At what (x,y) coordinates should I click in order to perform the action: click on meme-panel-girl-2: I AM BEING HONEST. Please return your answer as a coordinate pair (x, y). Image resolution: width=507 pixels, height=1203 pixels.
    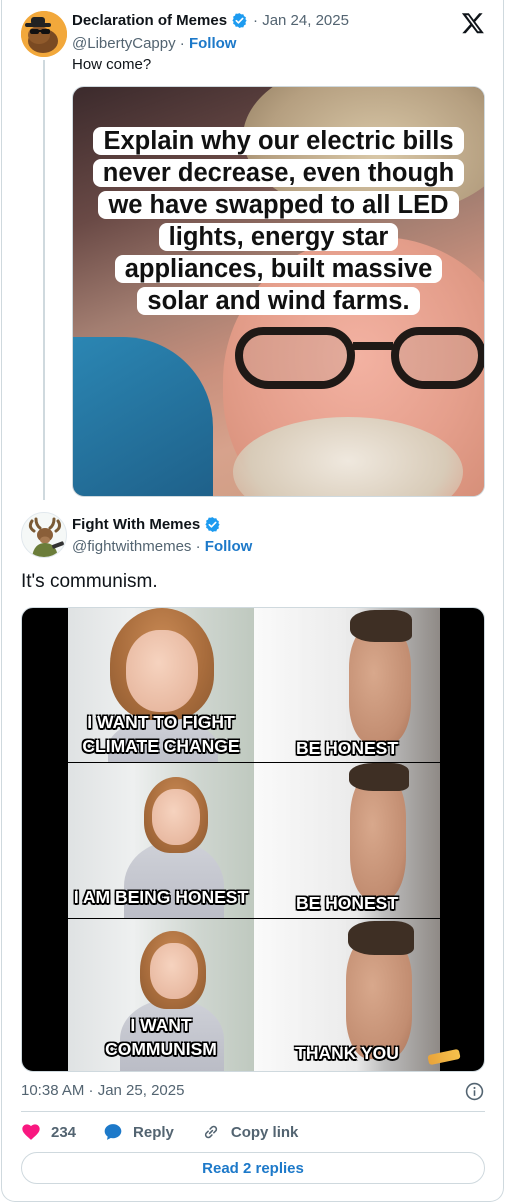
    Looking at the image, I should click on (161, 840).